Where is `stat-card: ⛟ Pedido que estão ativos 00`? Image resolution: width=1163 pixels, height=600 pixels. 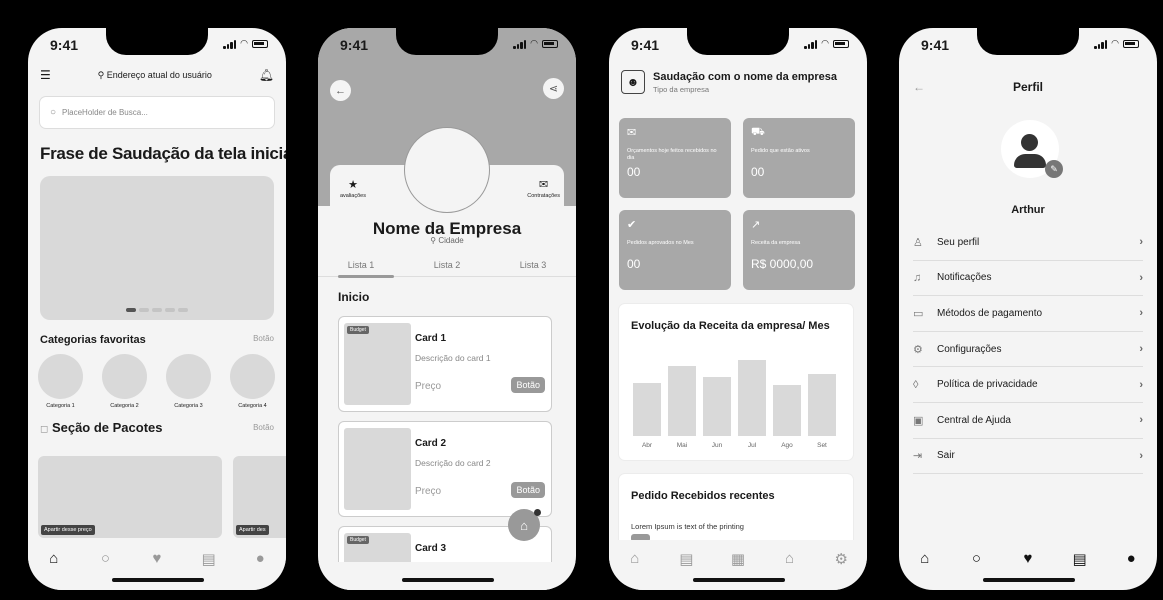
stat-card: ⛟ Pedido que estão ativos 00 is located at coordinates (799, 158).